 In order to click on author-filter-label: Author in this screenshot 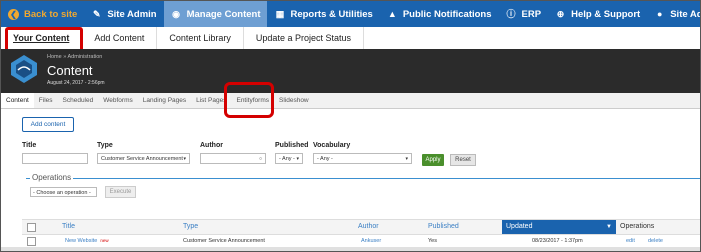, I will do `click(211, 145)`.